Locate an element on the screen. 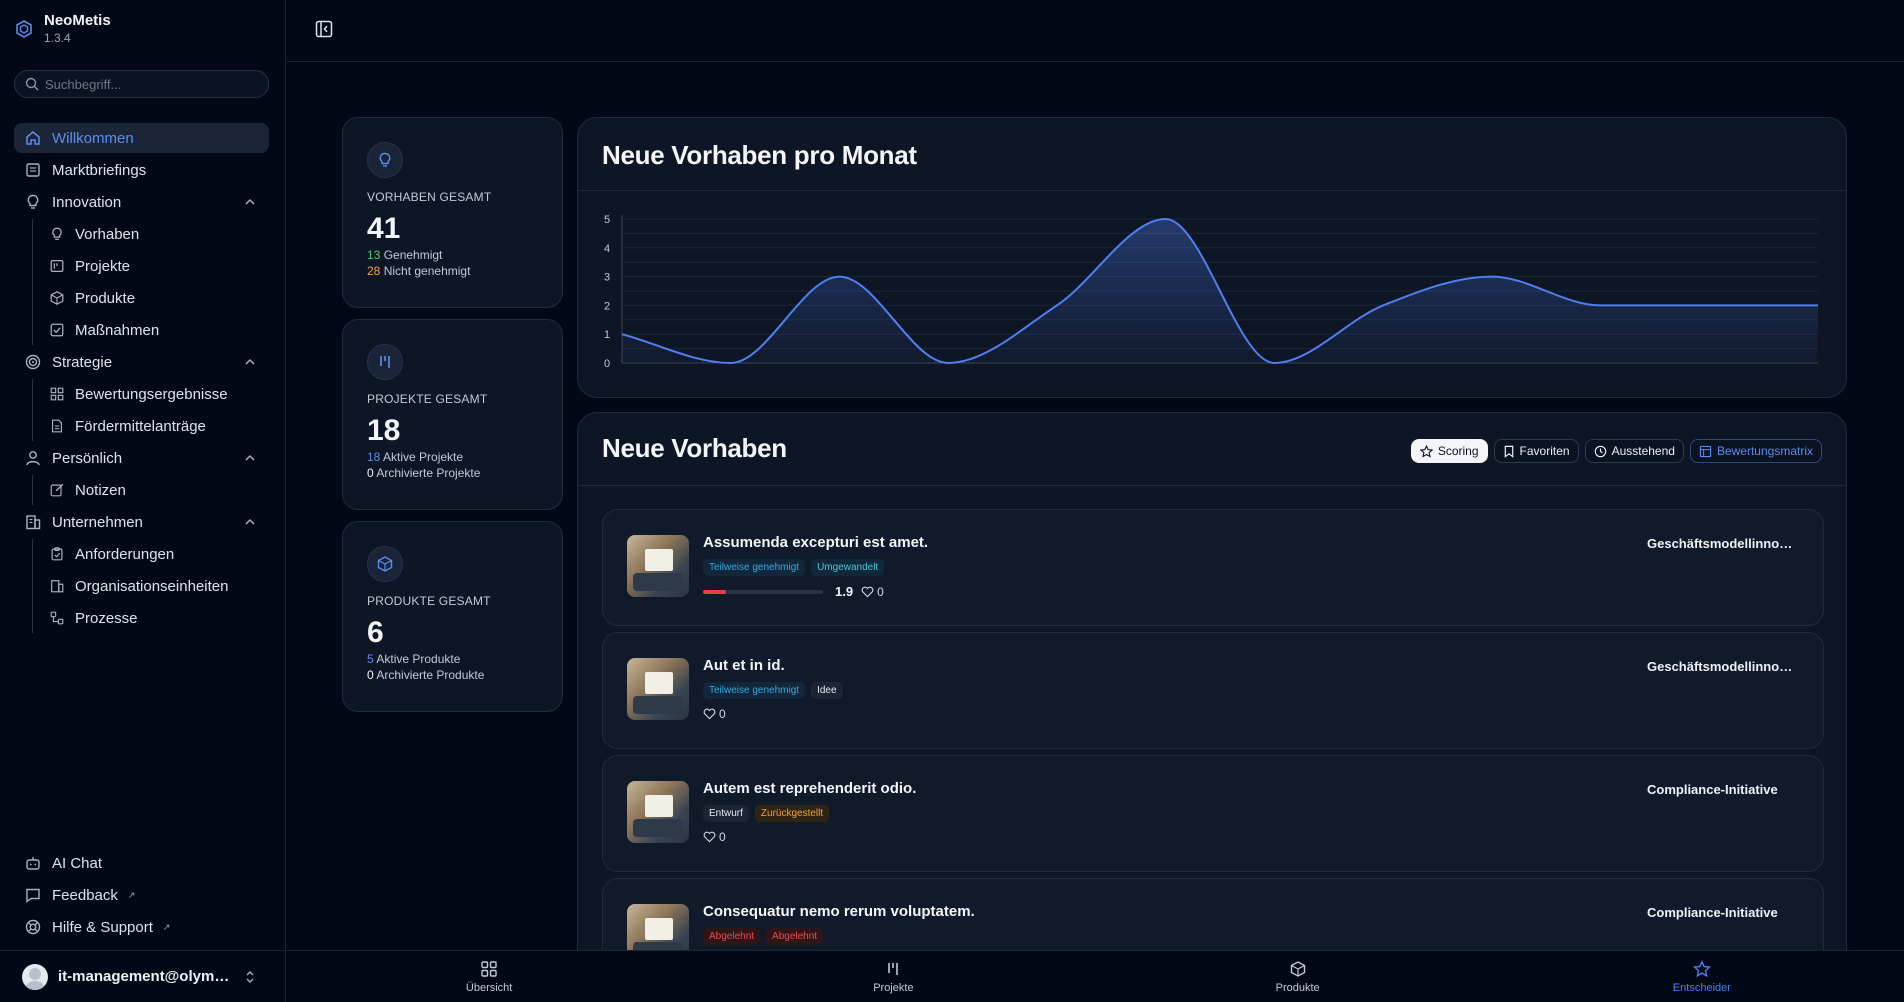 The width and height of the screenshot is (1904, 1002). nav-foerdermittelantraege-label: Fördermittelanträge is located at coordinates (140, 426).